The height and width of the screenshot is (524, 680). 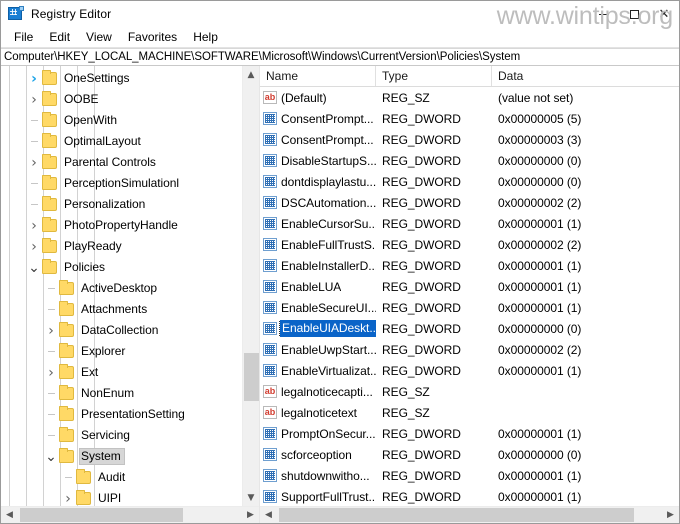 What do you see at coordinates (121, 351) in the screenshot?
I see `tree-item: Explorer` at bounding box center [121, 351].